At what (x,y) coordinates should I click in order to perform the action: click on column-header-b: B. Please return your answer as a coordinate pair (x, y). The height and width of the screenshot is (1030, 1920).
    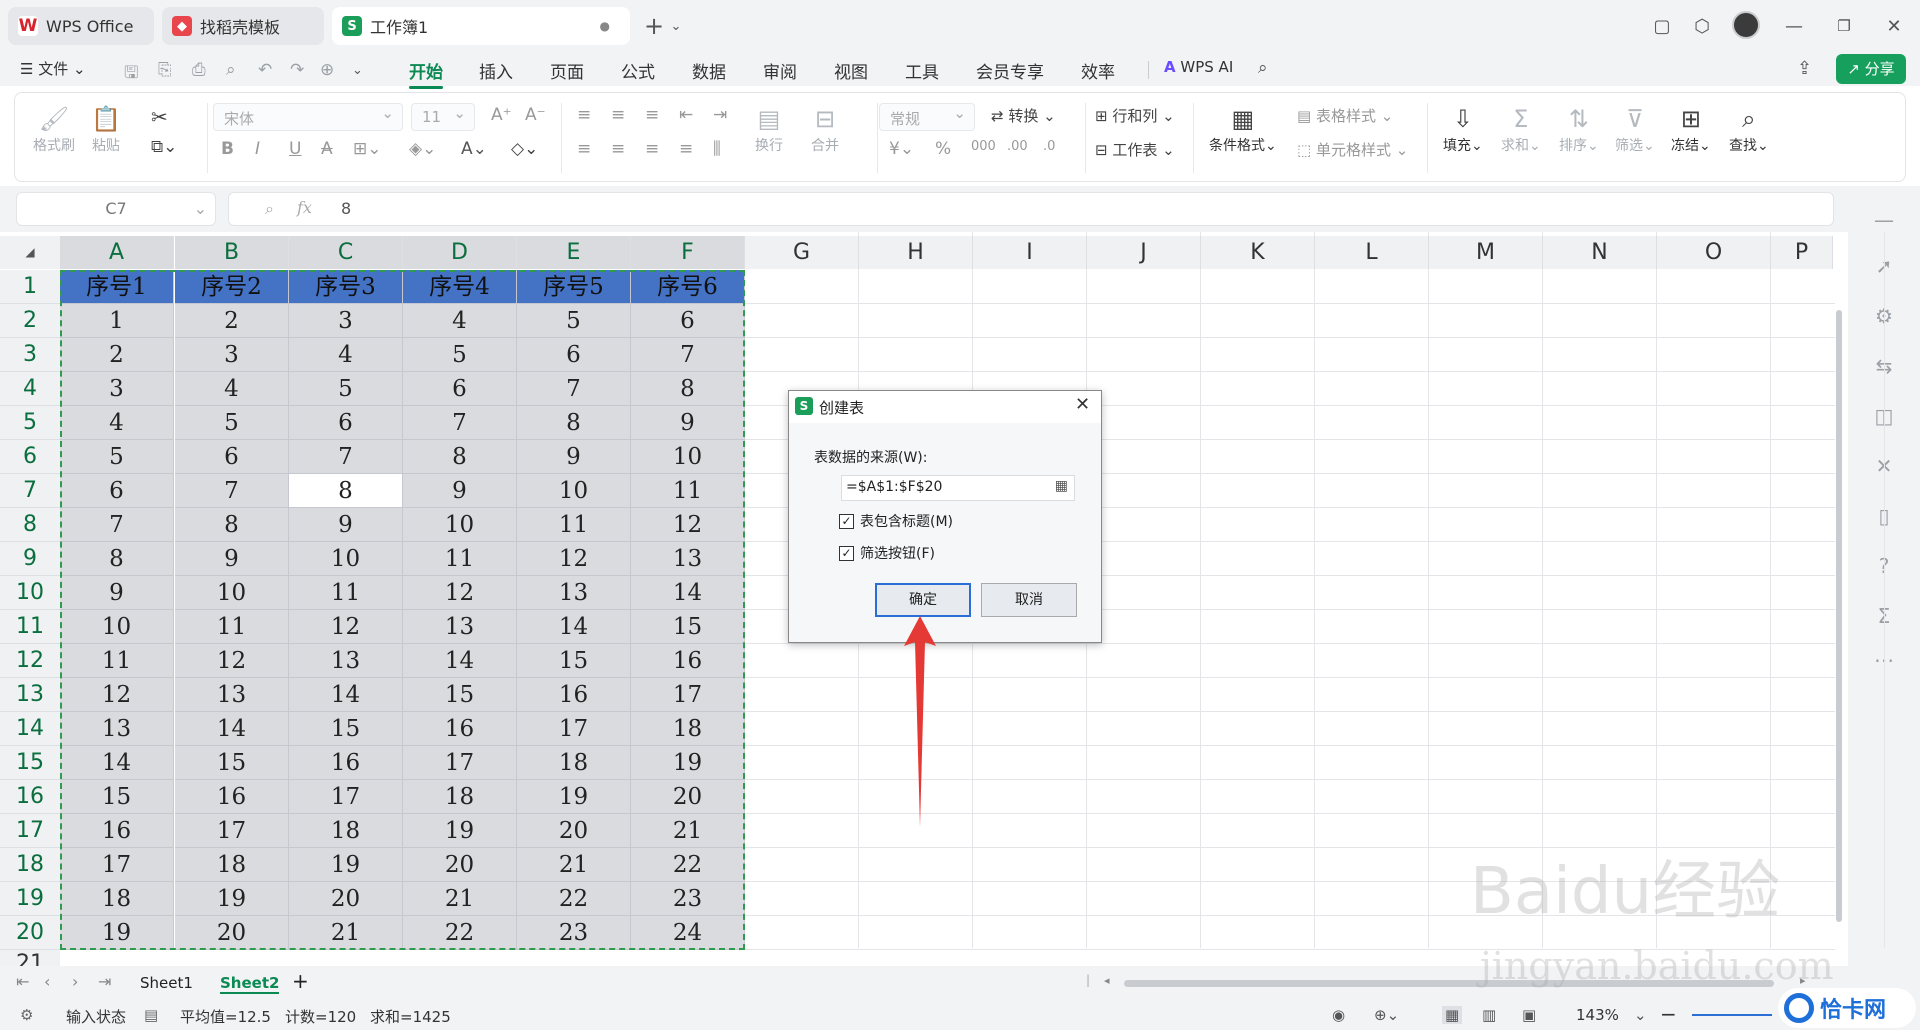
    Looking at the image, I should click on (232, 252).